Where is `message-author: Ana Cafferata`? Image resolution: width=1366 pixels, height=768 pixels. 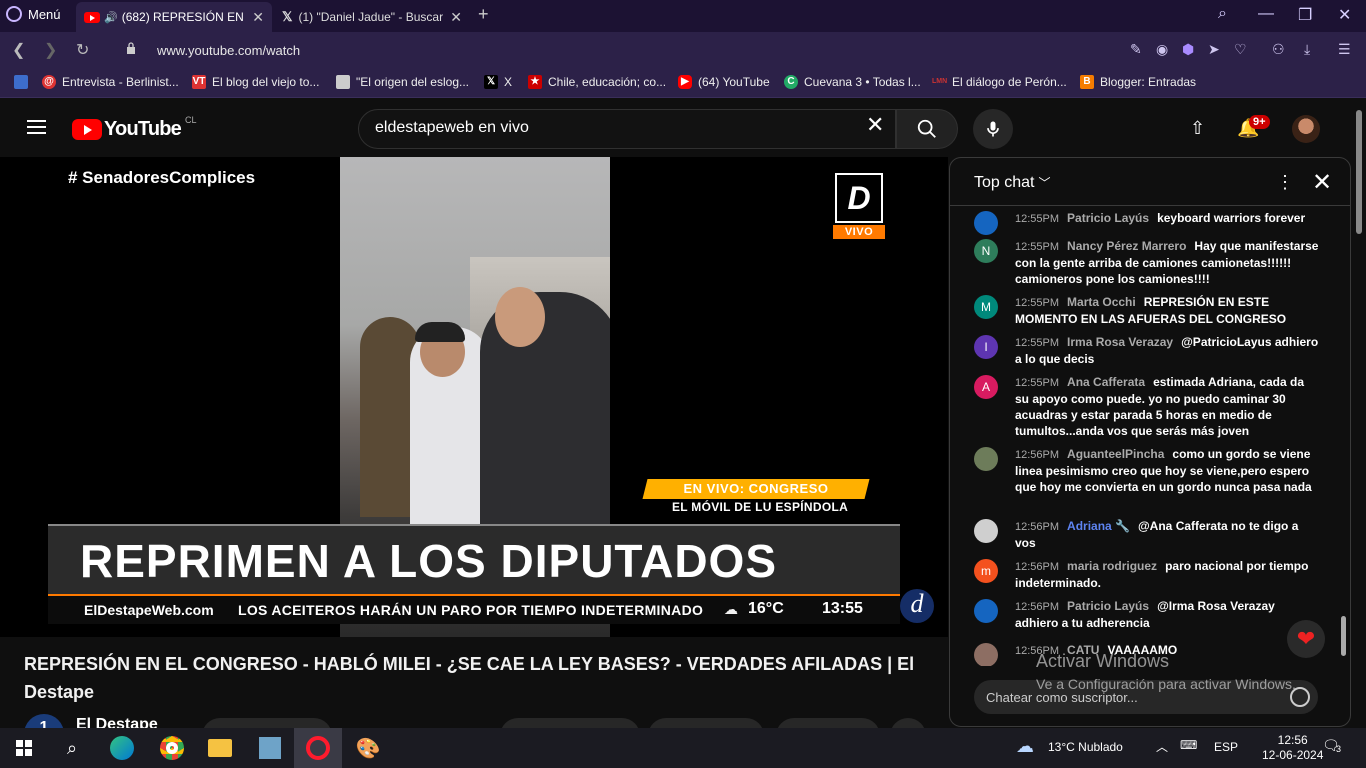
message-author: Ana Cafferata is located at coordinates (1106, 382).